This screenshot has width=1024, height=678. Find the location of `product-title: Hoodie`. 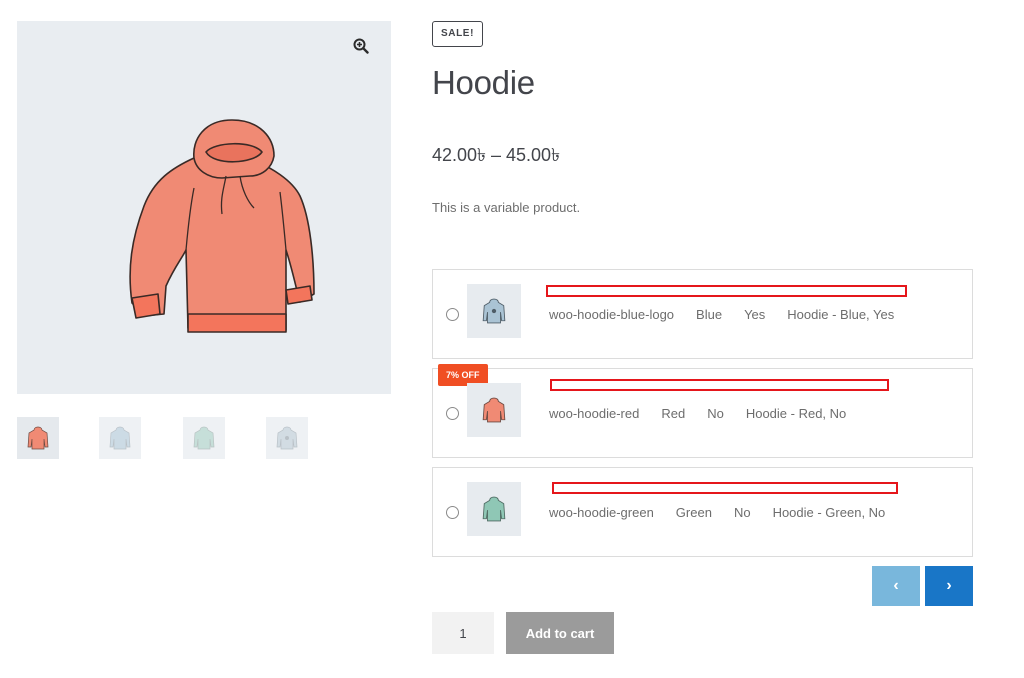

product-title: Hoodie is located at coordinates (483, 82).